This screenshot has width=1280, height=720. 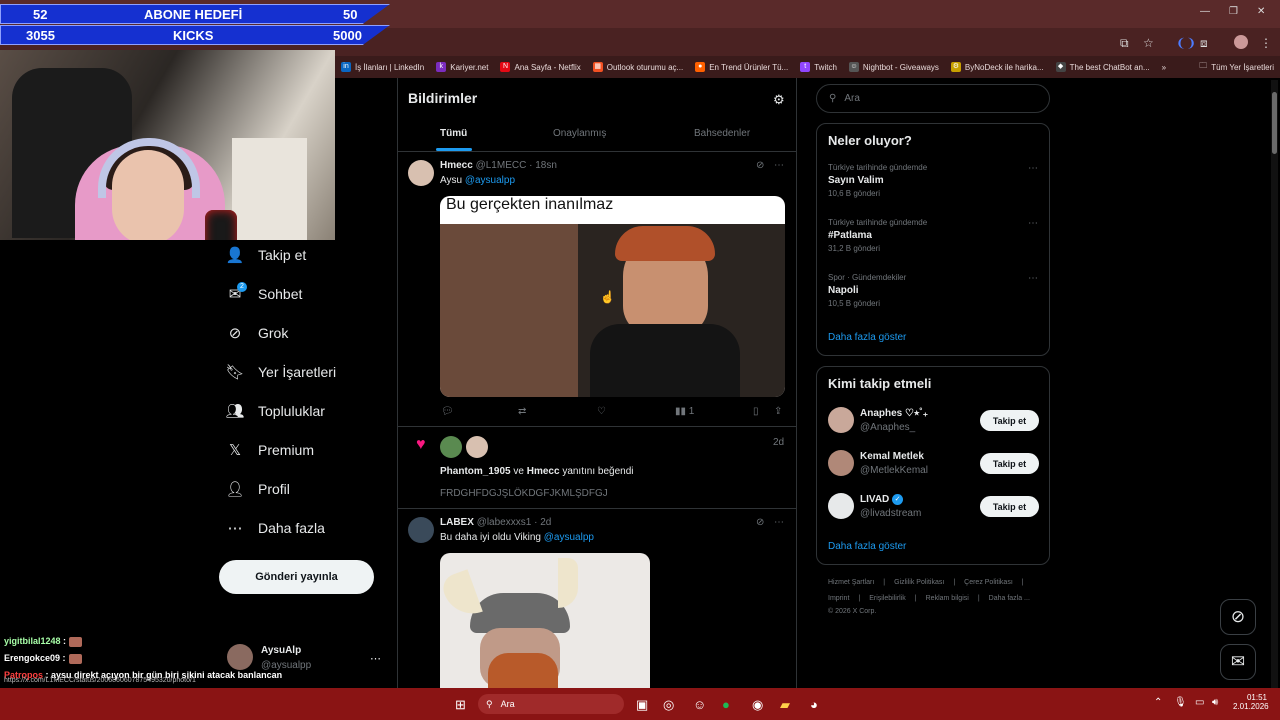 What do you see at coordinates (274, 411) in the screenshot?
I see `nav-communities: 👥︎ Topluluklar` at bounding box center [274, 411].